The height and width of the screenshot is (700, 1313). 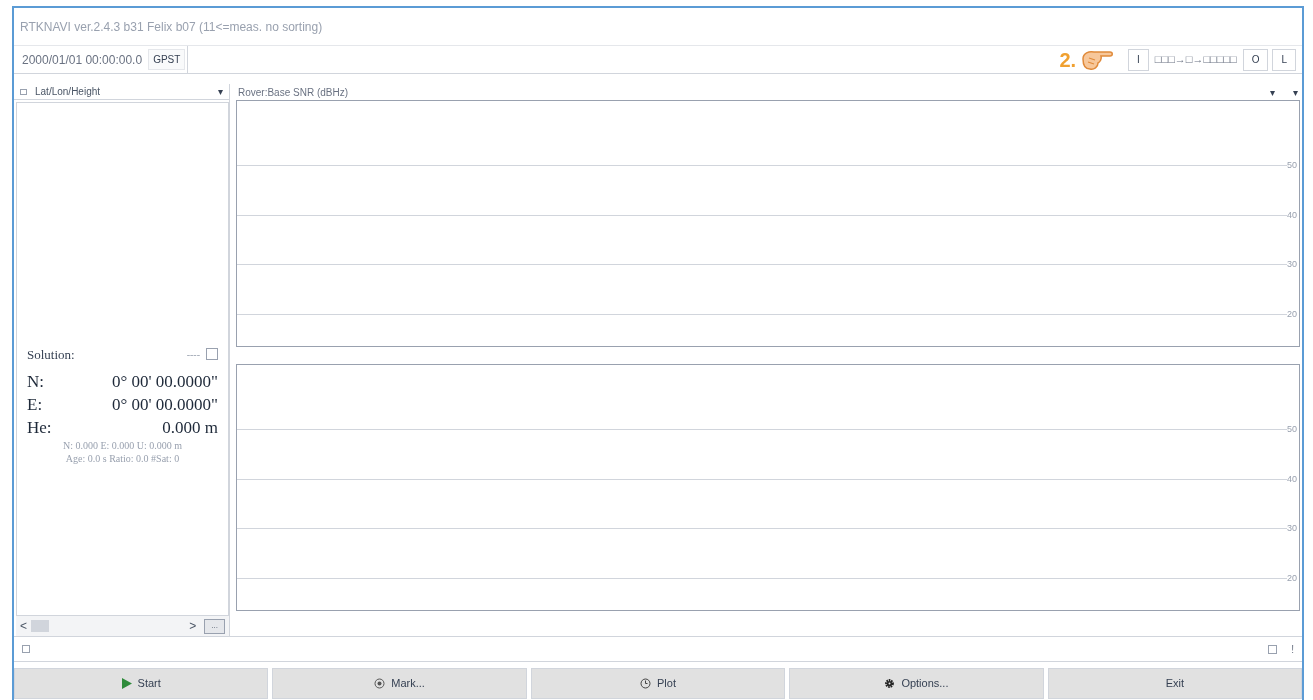 I want to click on window-title: RTKNAVI ver.2.4.3 b31 Felix b07 (11<=meas. no sorting), so click(x=171, y=27).